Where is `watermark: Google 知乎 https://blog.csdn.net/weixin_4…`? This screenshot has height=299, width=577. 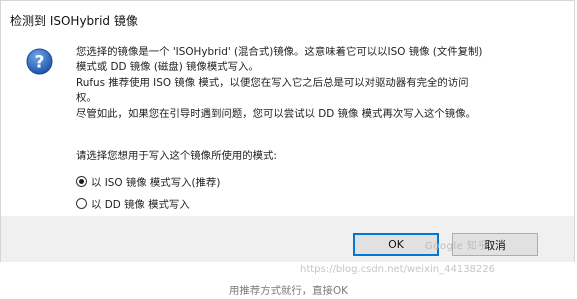 watermark: Google 知乎 https://blog.csdn.net/weixin_4… is located at coordinates (437, 261).